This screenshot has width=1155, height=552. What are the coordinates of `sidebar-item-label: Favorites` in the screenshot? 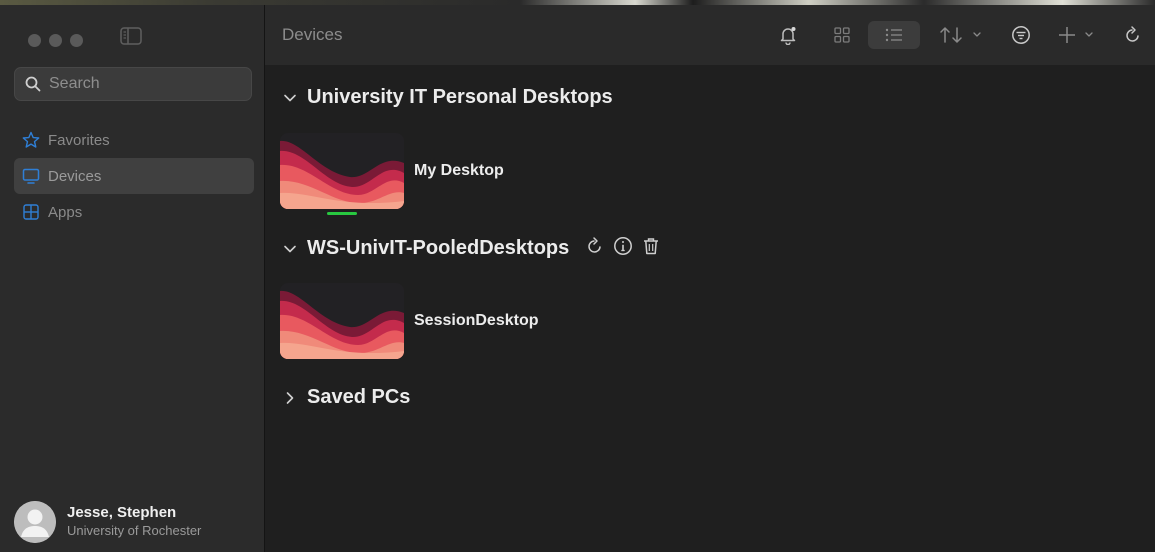 It's located at (79, 140).